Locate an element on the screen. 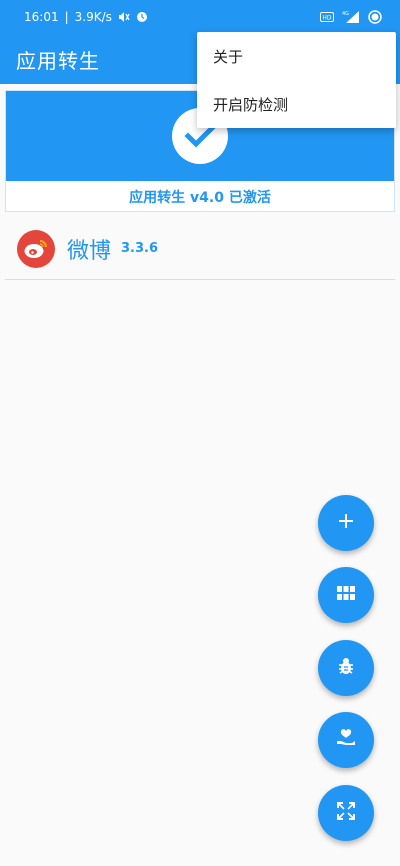  svg-text: 4G is located at coordinates (345, 14).